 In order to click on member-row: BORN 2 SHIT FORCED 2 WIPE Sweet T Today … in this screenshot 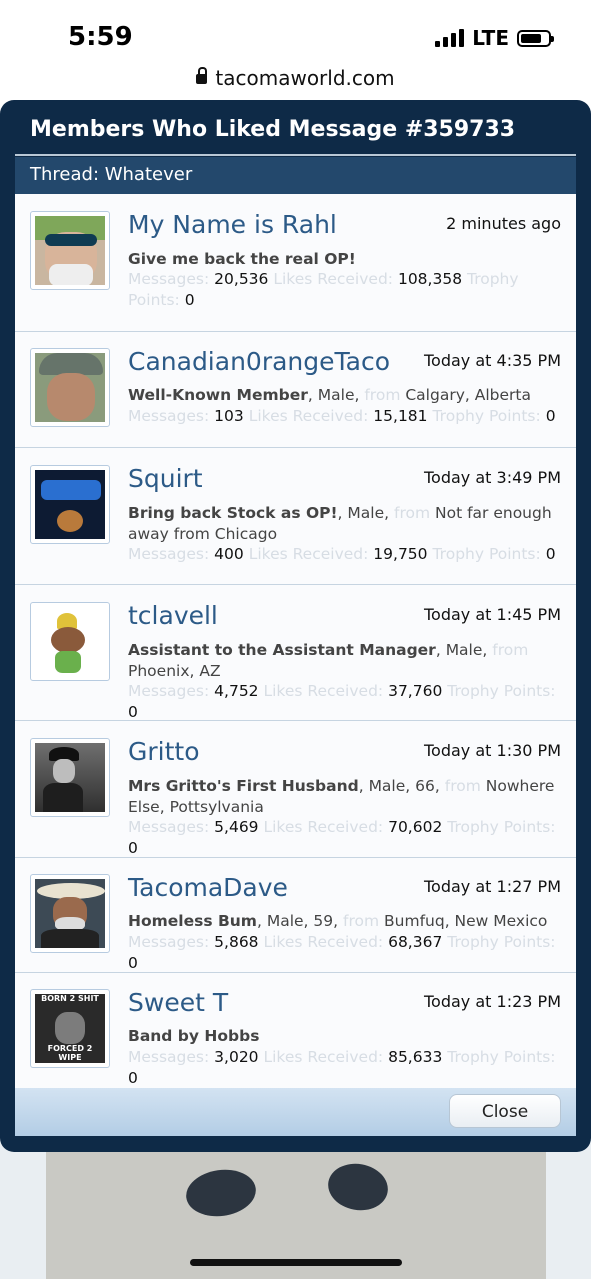, I will do `click(295, 1031)`.